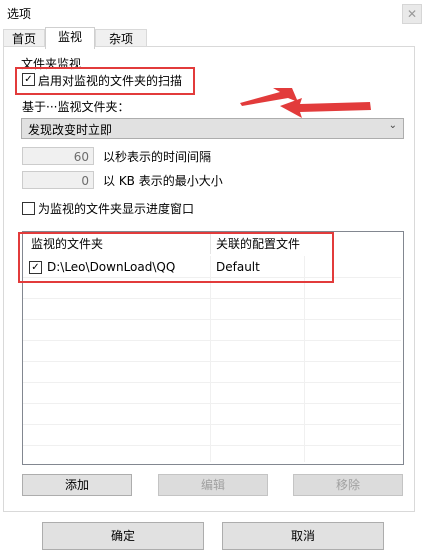 The height and width of the screenshot is (559, 426). What do you see at coordinates (77, 485) in the screenshot?
I see `add-button: 添加` at bounding box center [77, 485].